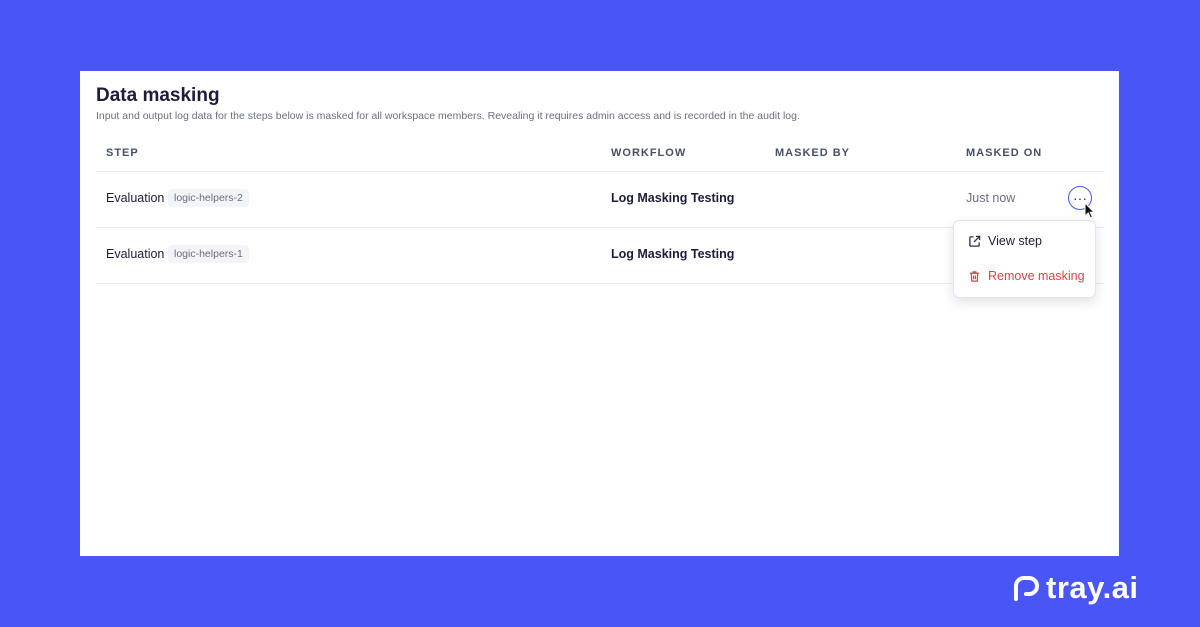  I want to click on page-title: Data masking, so click(158, 95).